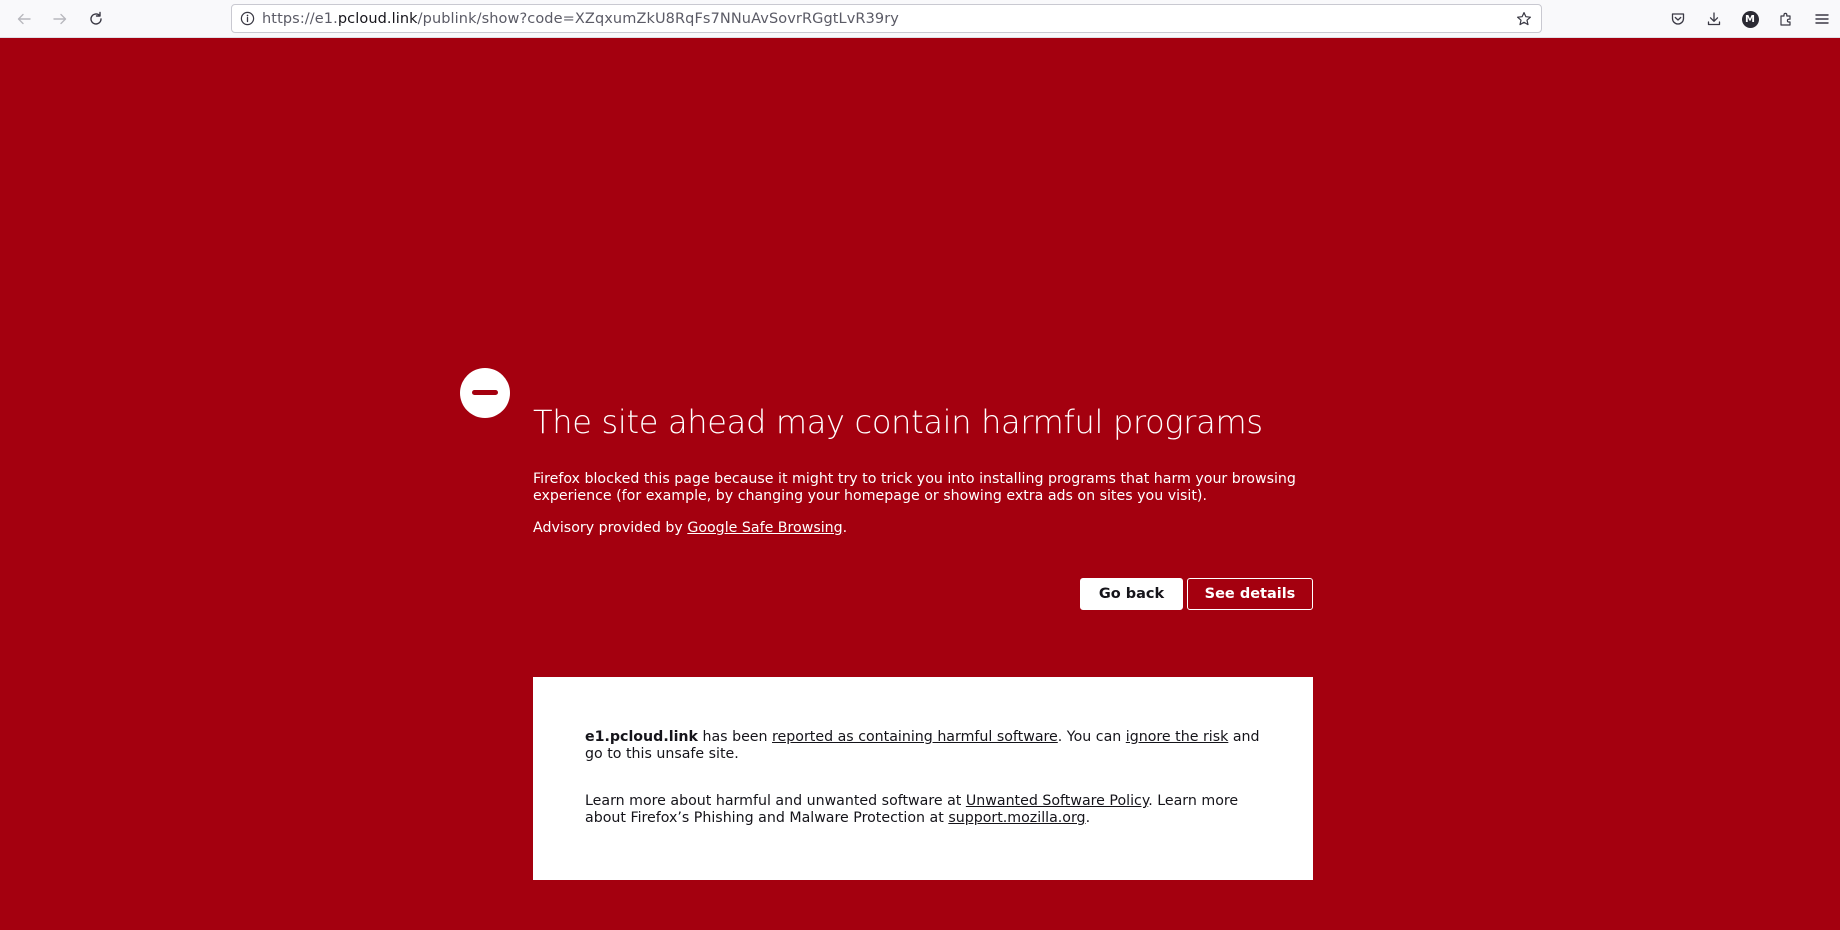 The width and height of the screenshot is (1840, 930). I want to click on download-icon, so click(1714, 19).